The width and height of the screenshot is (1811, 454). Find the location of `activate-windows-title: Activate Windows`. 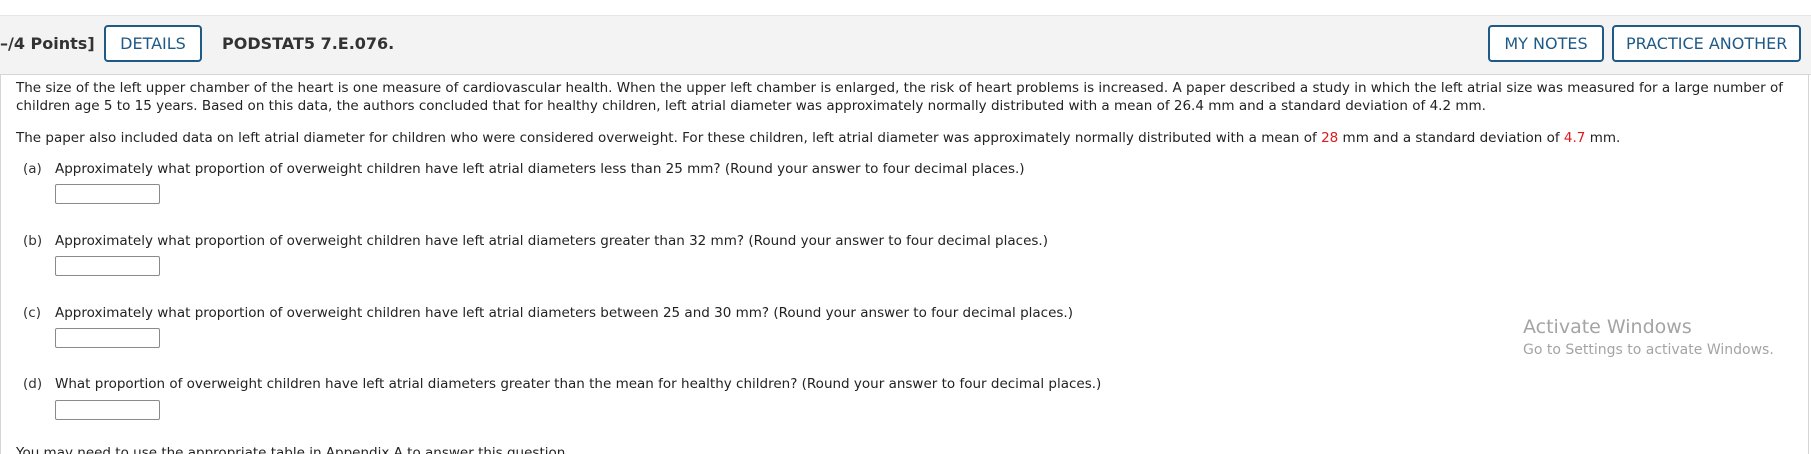

activate-windows-title: Activate Windows is located at coordinates (1607, 327).